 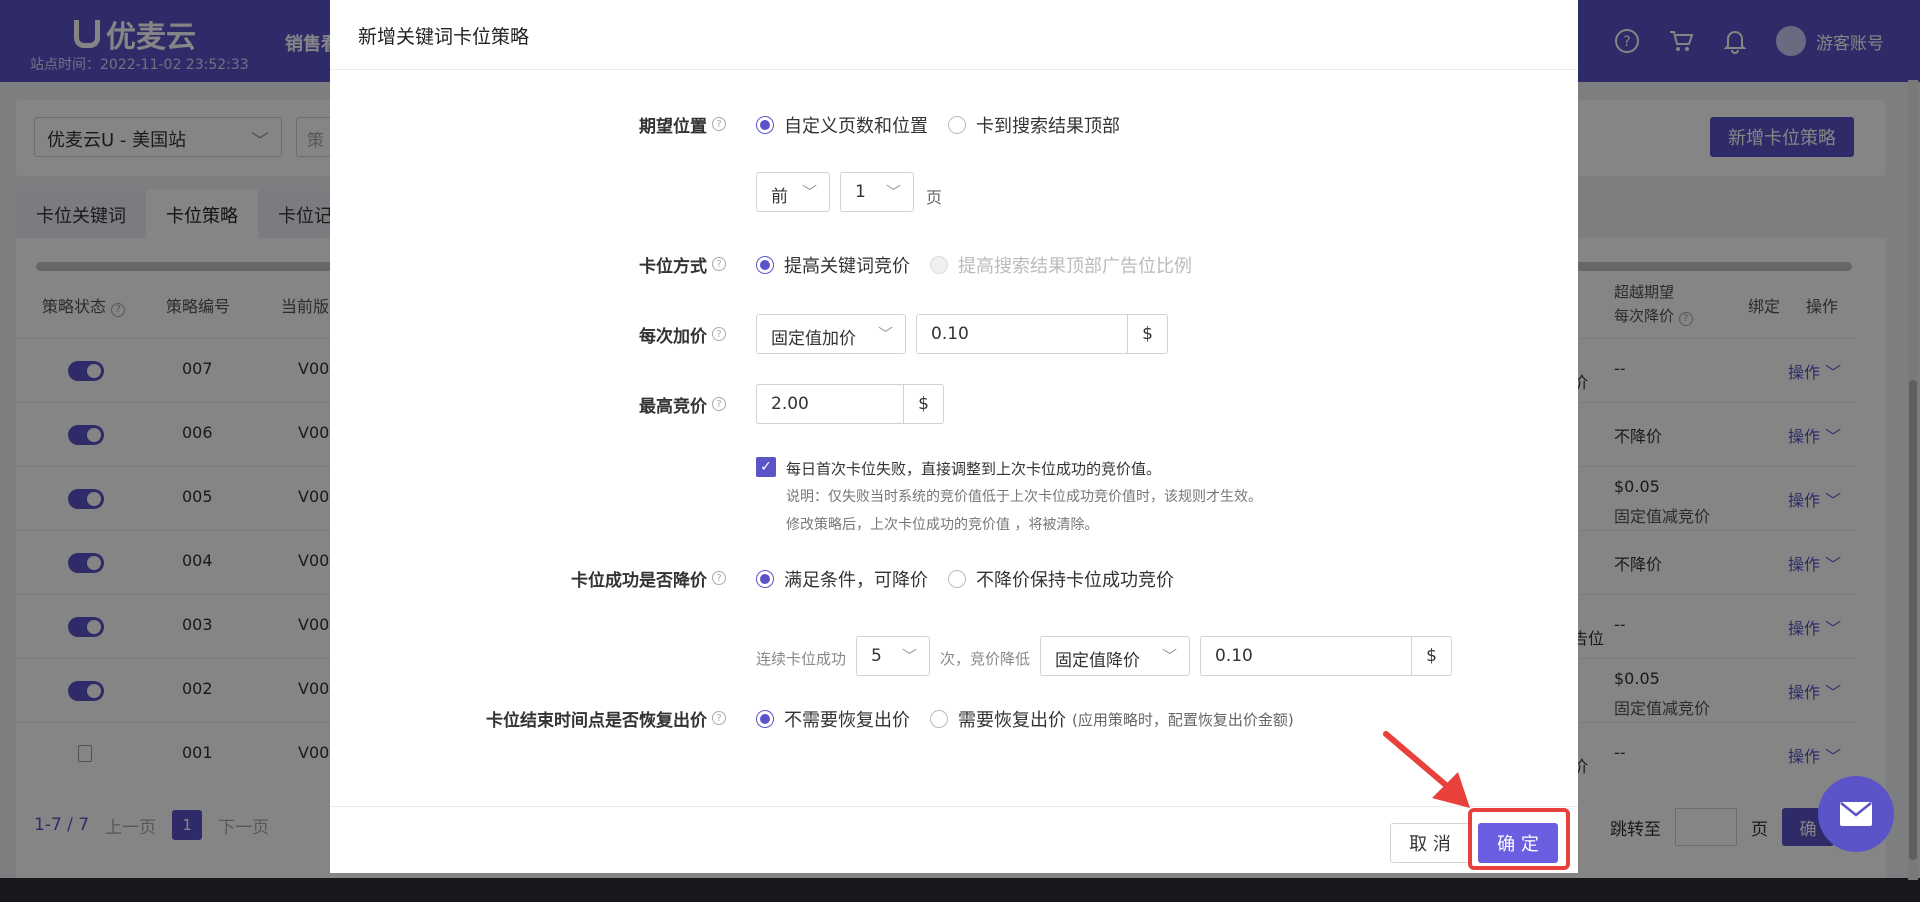 I want to click on chat-button, so click(x=1856, y=814).